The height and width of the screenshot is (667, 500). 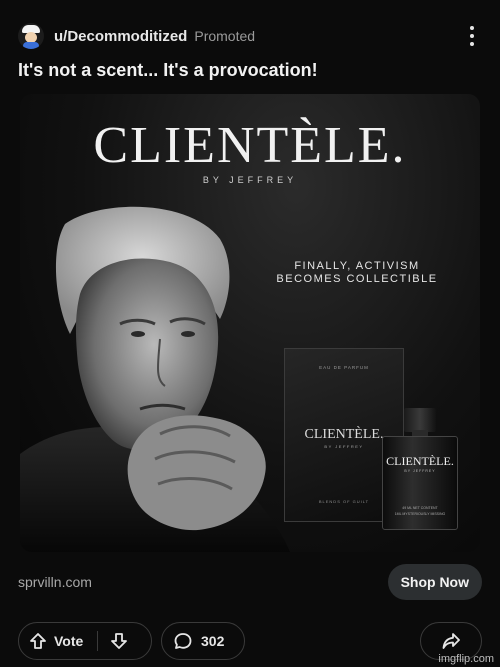 I want to click on upvote-button: Vote, so click(x=56, y=641).